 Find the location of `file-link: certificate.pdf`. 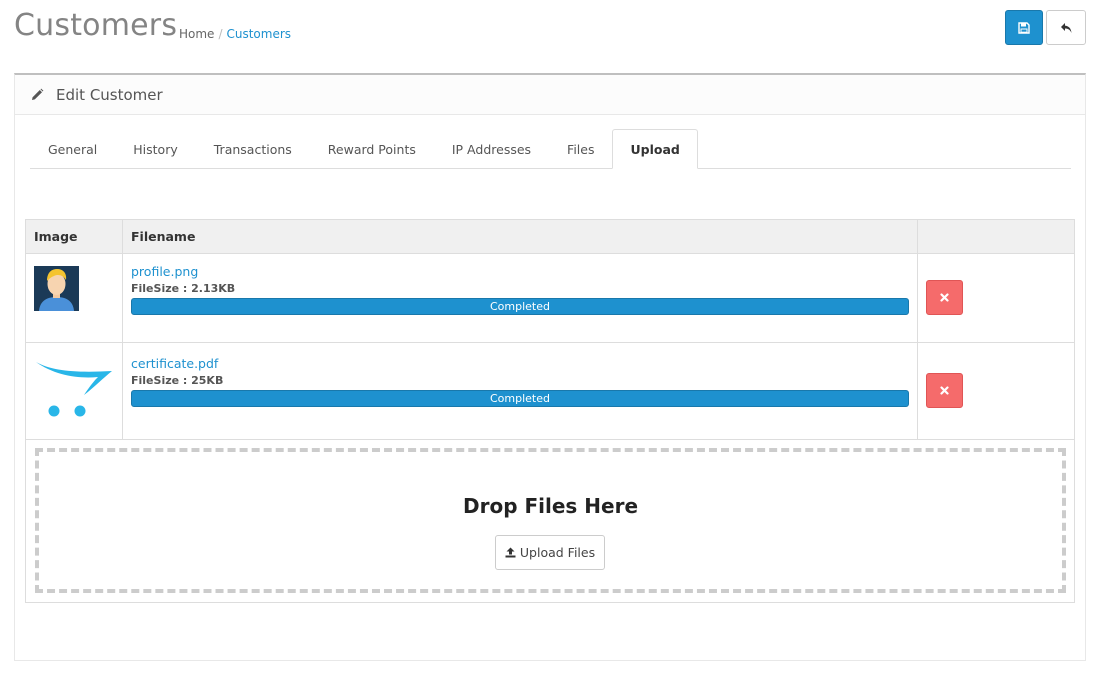

file-link: certificate.pdf is located at coordinates (520, 365).